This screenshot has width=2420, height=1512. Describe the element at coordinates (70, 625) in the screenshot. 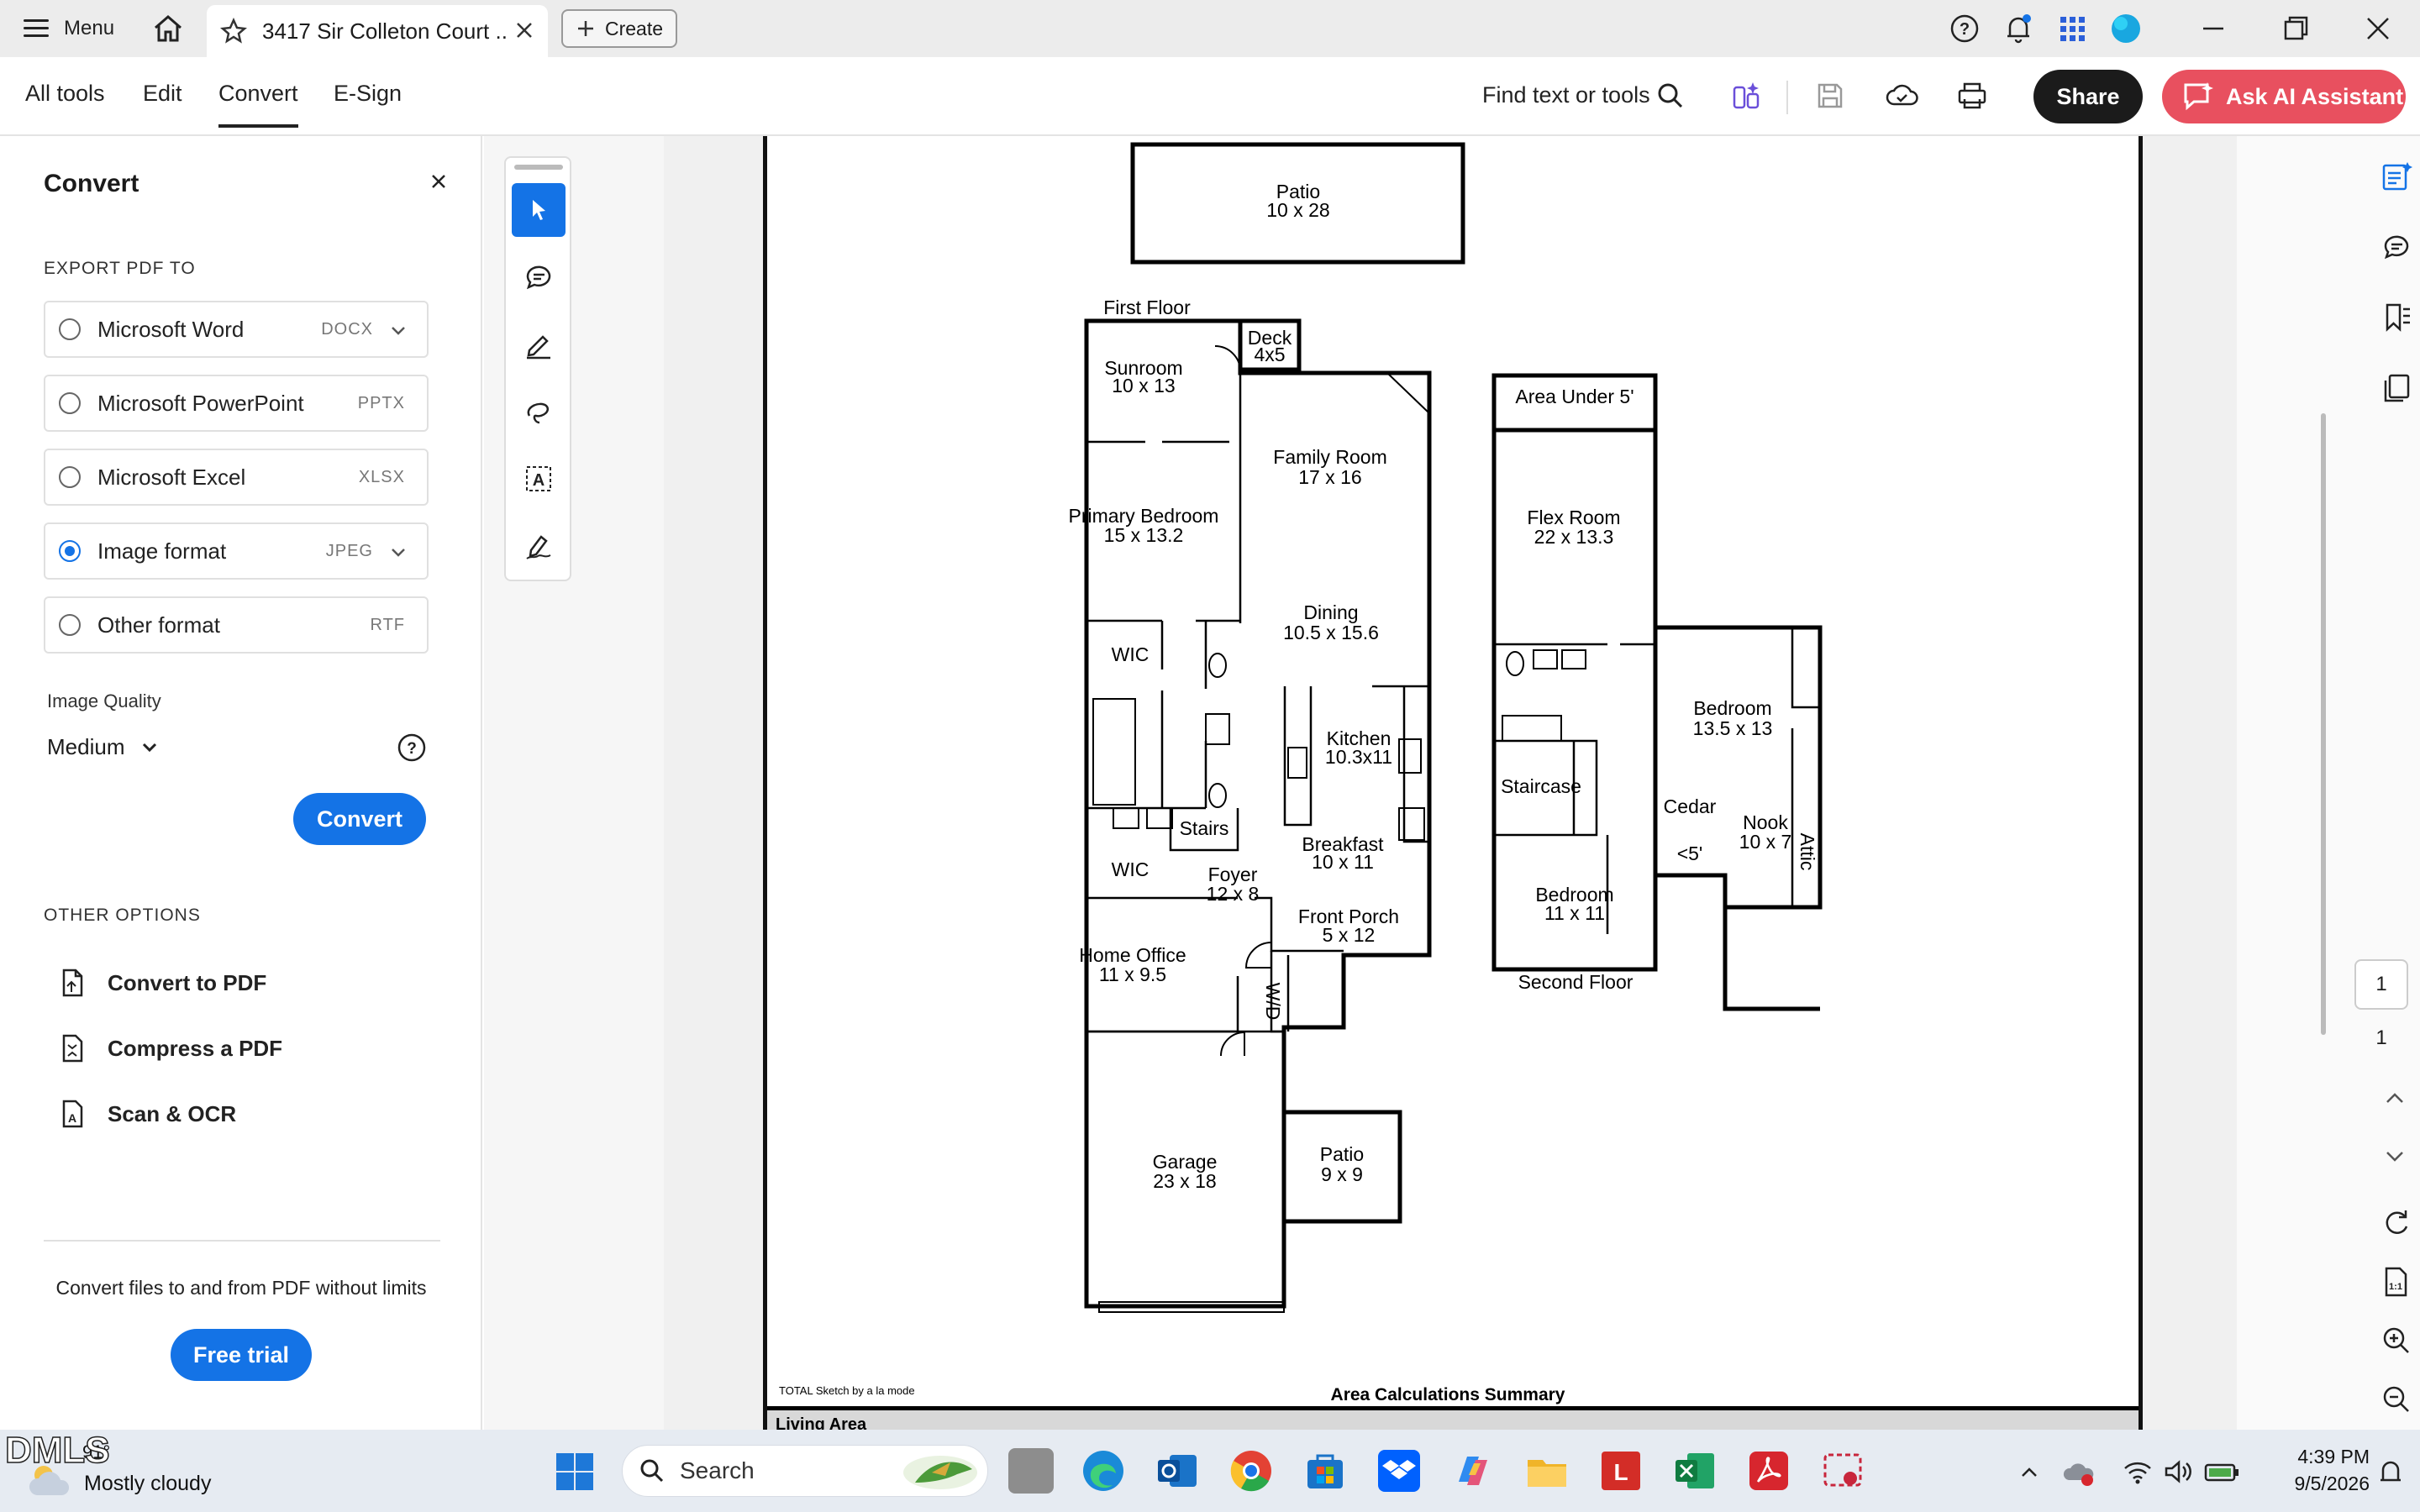

I see `radio-other` at that location.